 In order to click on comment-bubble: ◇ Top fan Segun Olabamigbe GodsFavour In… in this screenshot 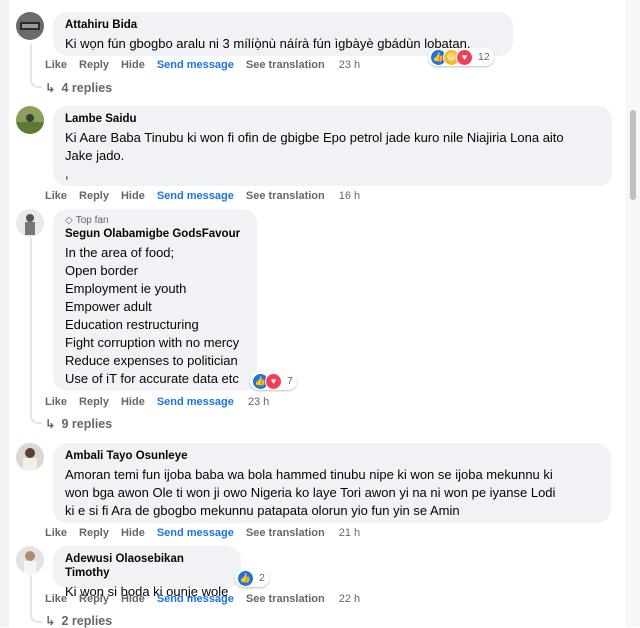, I will do `click(155, 300)`.